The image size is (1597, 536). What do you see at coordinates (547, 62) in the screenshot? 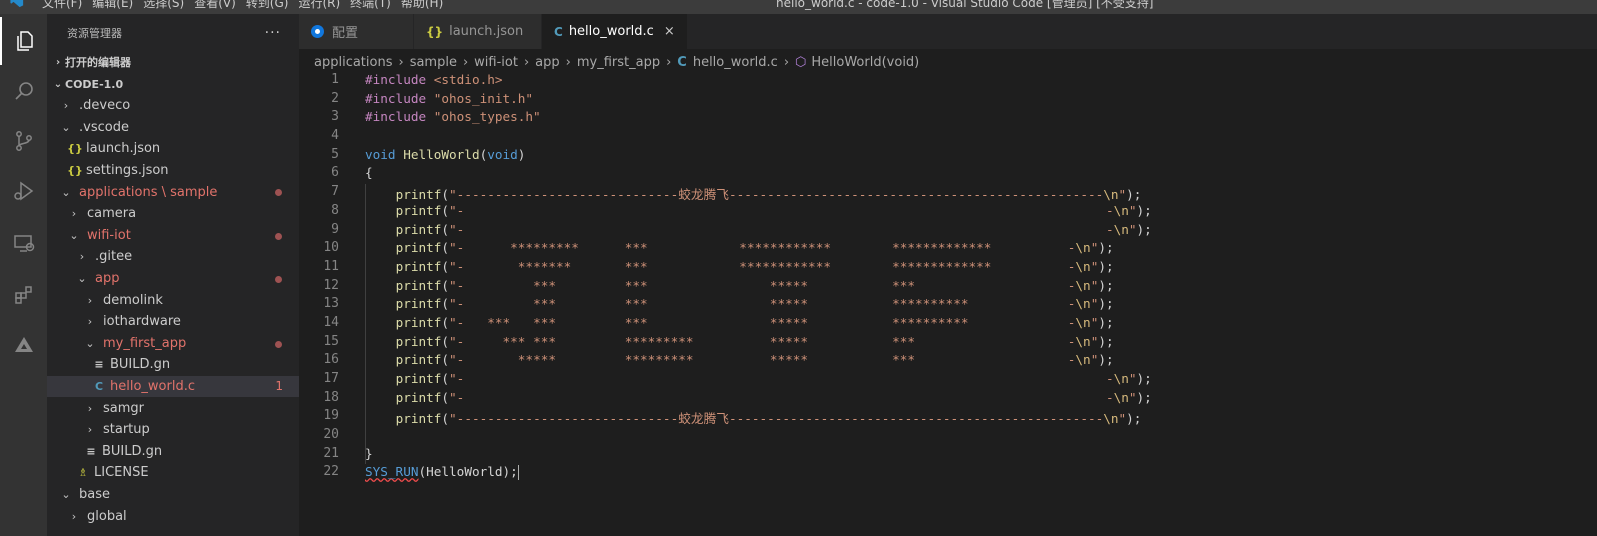
I see `breadcrumb-item: app` at bounding box center [547, 62].